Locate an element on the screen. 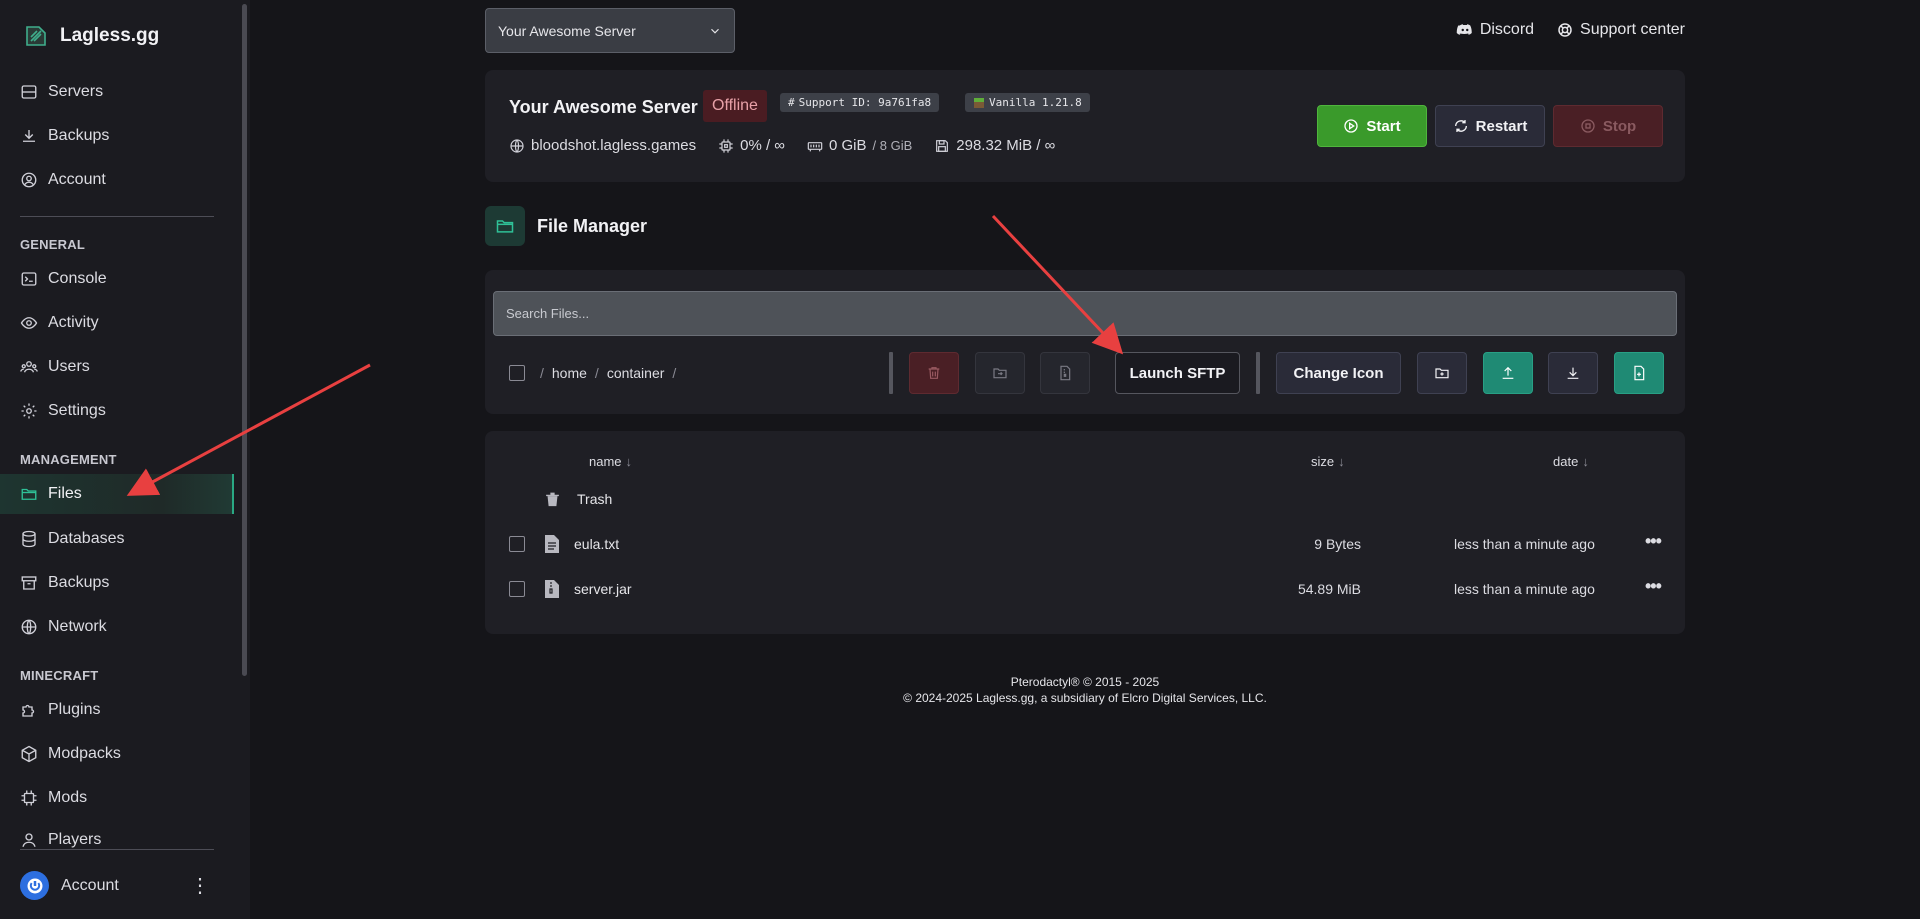 This screenshot has width=1920, height=919. sidebar-item-label: Mods is located at coordinates (68, 797).